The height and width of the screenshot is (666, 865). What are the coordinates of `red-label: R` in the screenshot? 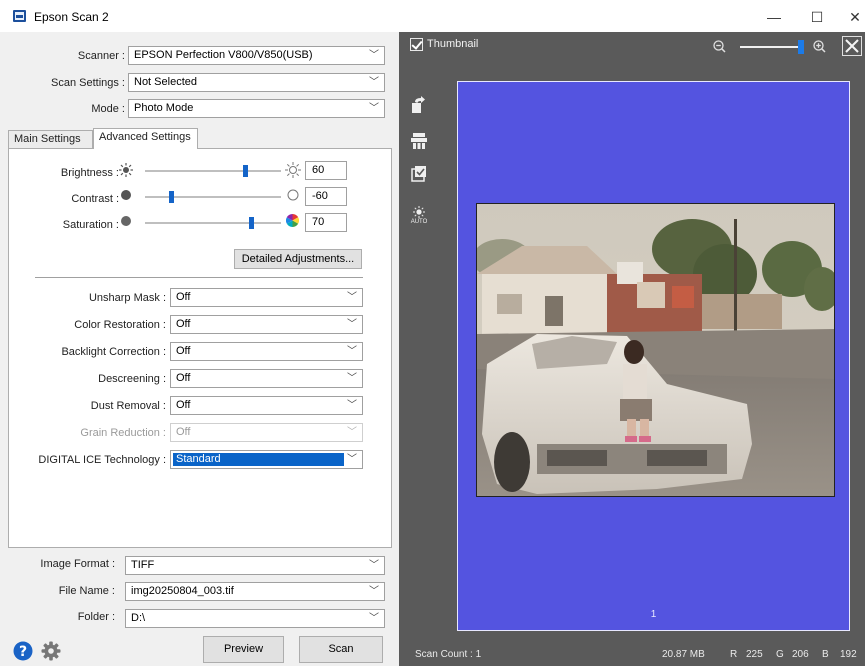 It's located at (734, 654).